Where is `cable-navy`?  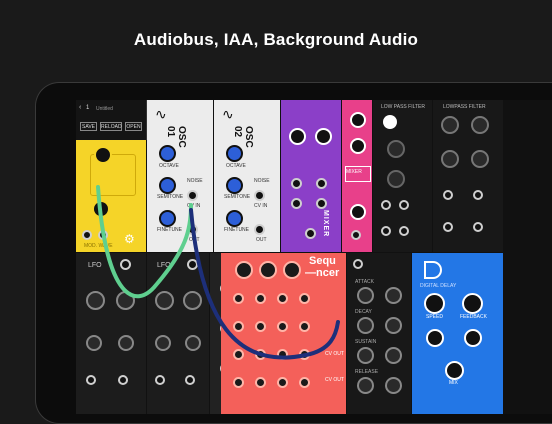
cable-navy is located at coordinates (264, 284).